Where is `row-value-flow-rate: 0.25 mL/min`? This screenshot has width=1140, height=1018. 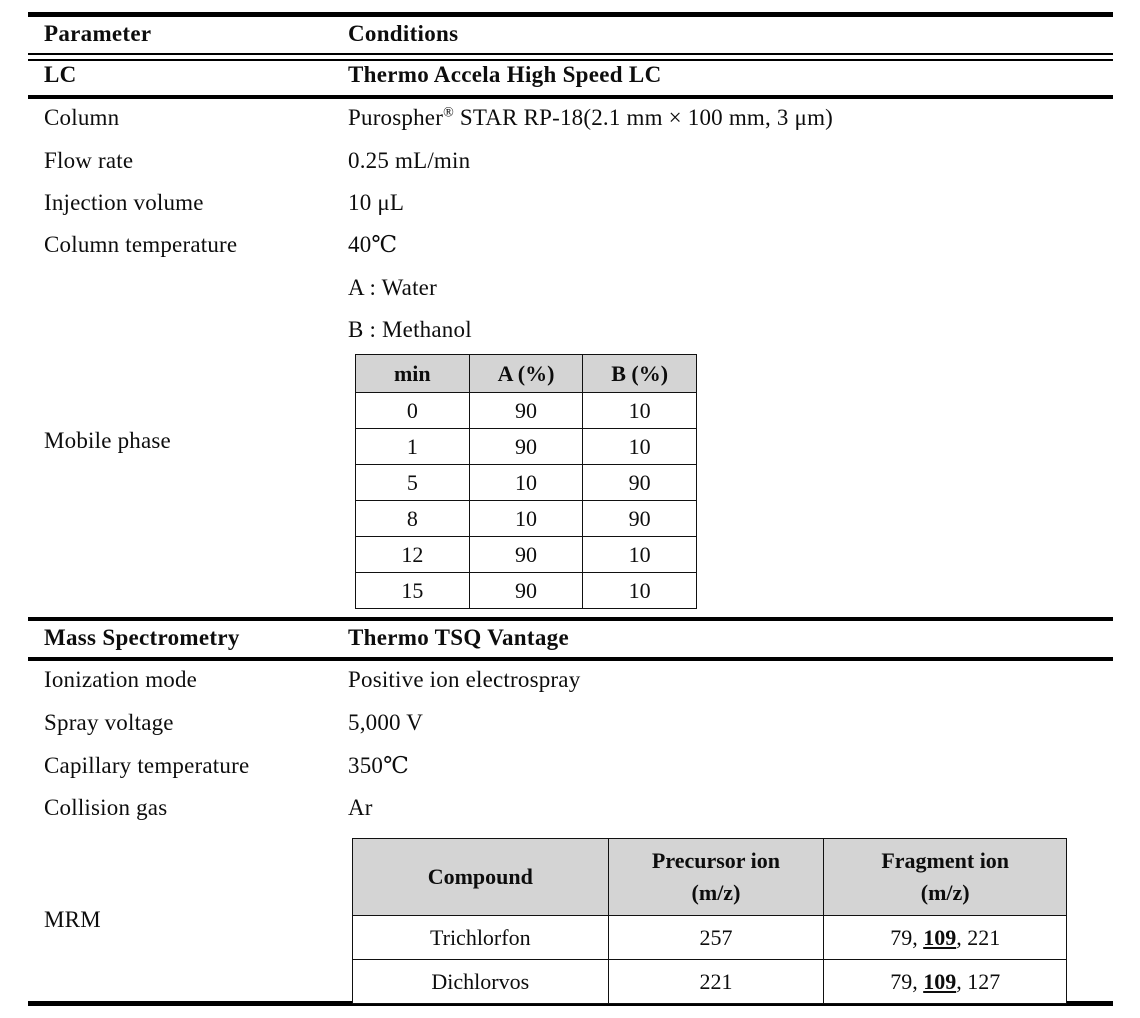 row-value-flow-rate: 0.25 mL/min is located at coordinates (409, 160).